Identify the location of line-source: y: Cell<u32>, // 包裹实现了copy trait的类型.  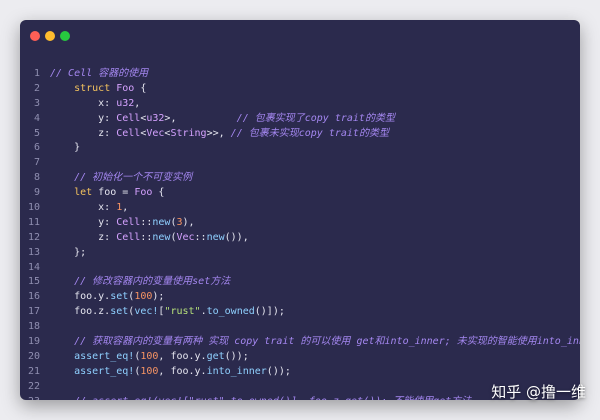
(217, 119).